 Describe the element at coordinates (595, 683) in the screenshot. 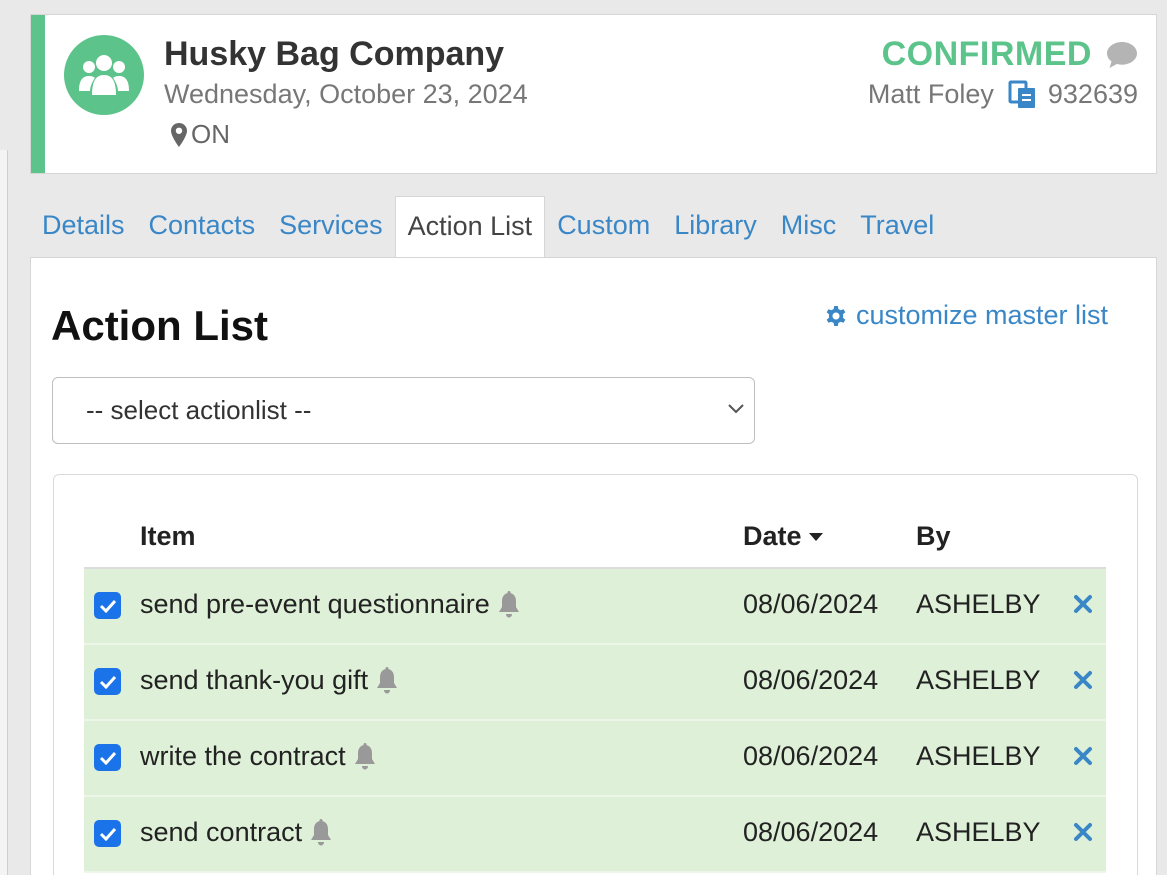

I see `table-row: send thank-you gift 08/06/2024 ASHELBY` at that location.